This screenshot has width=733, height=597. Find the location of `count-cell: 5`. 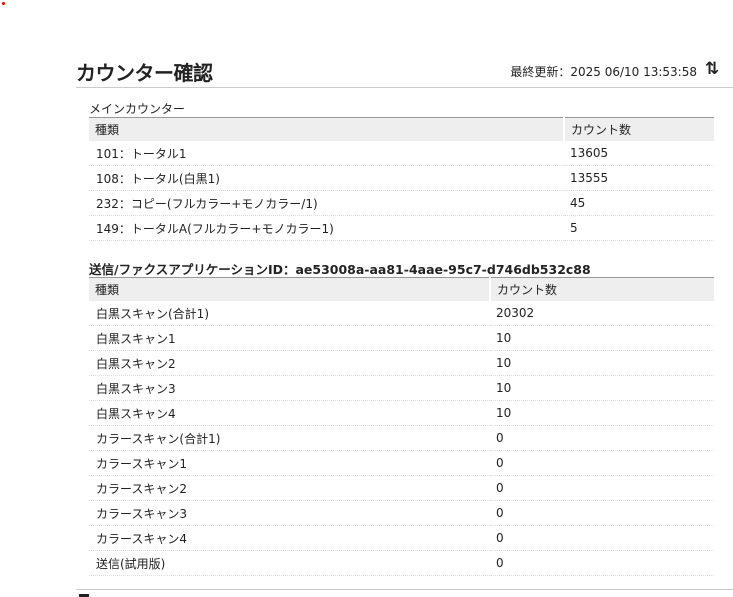

count-cell: 5 is located at coordinates (639, 228).